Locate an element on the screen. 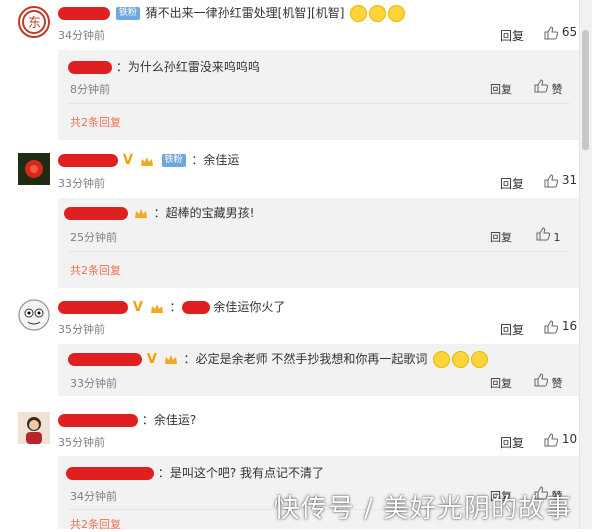 The image size is (592, 532). redacted-mention is located at coordinates (195, 307).